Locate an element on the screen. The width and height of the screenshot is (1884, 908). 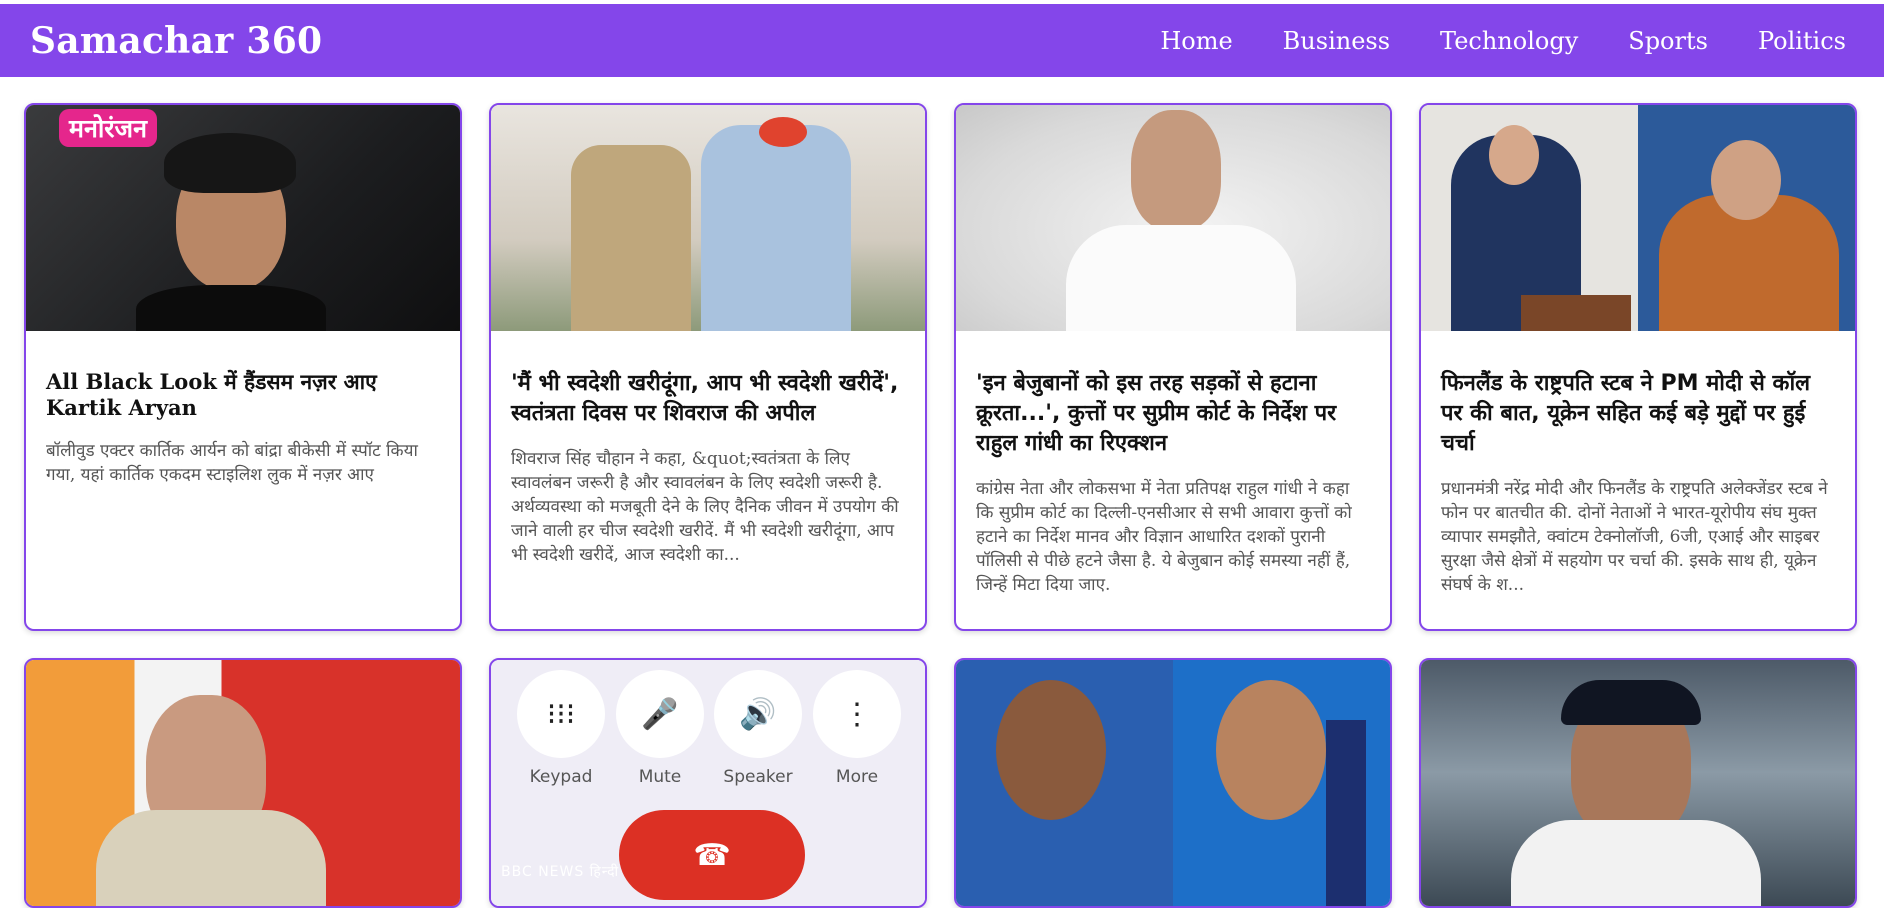
nav-business: Business is located at coordinates (1336, 41).